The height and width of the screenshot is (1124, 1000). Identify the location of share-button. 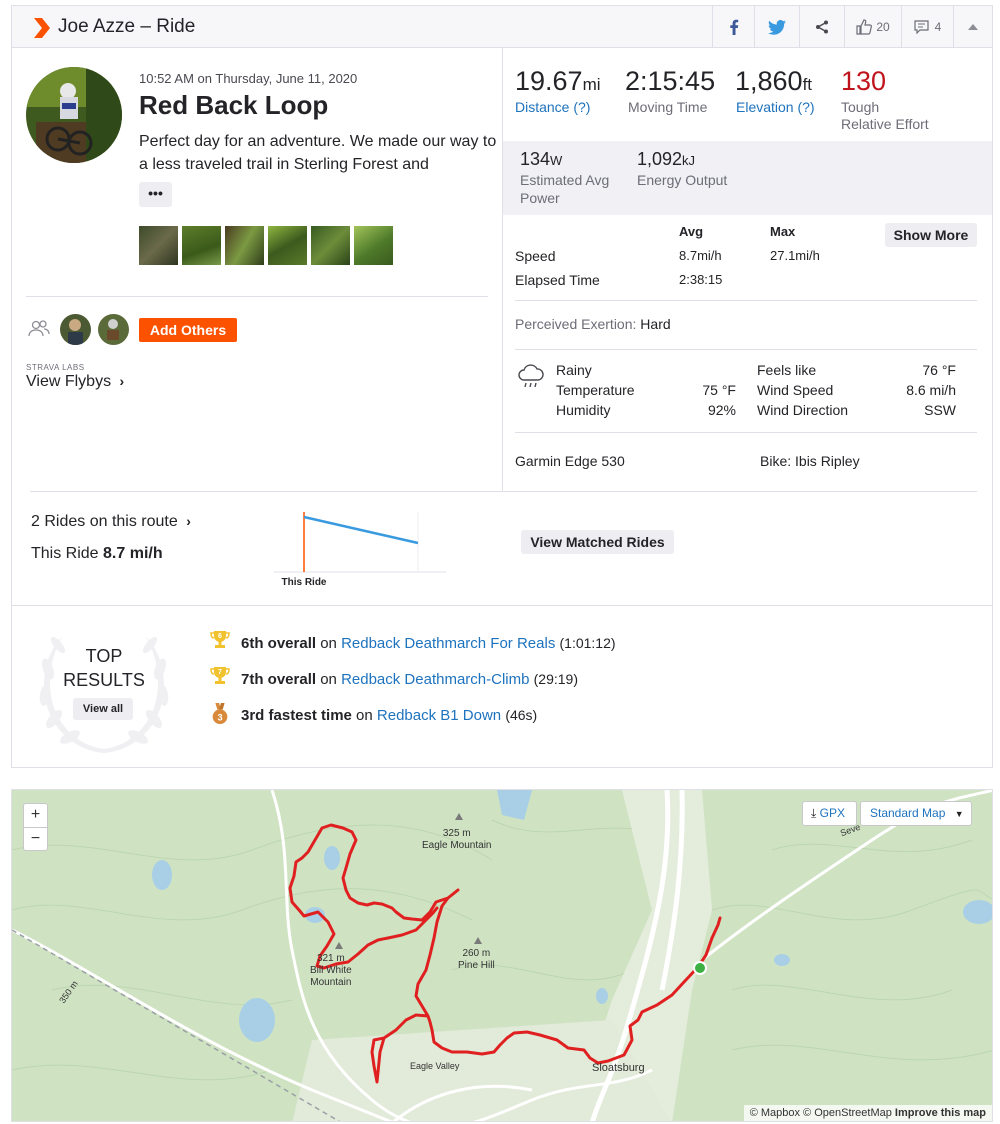
(821, 27).